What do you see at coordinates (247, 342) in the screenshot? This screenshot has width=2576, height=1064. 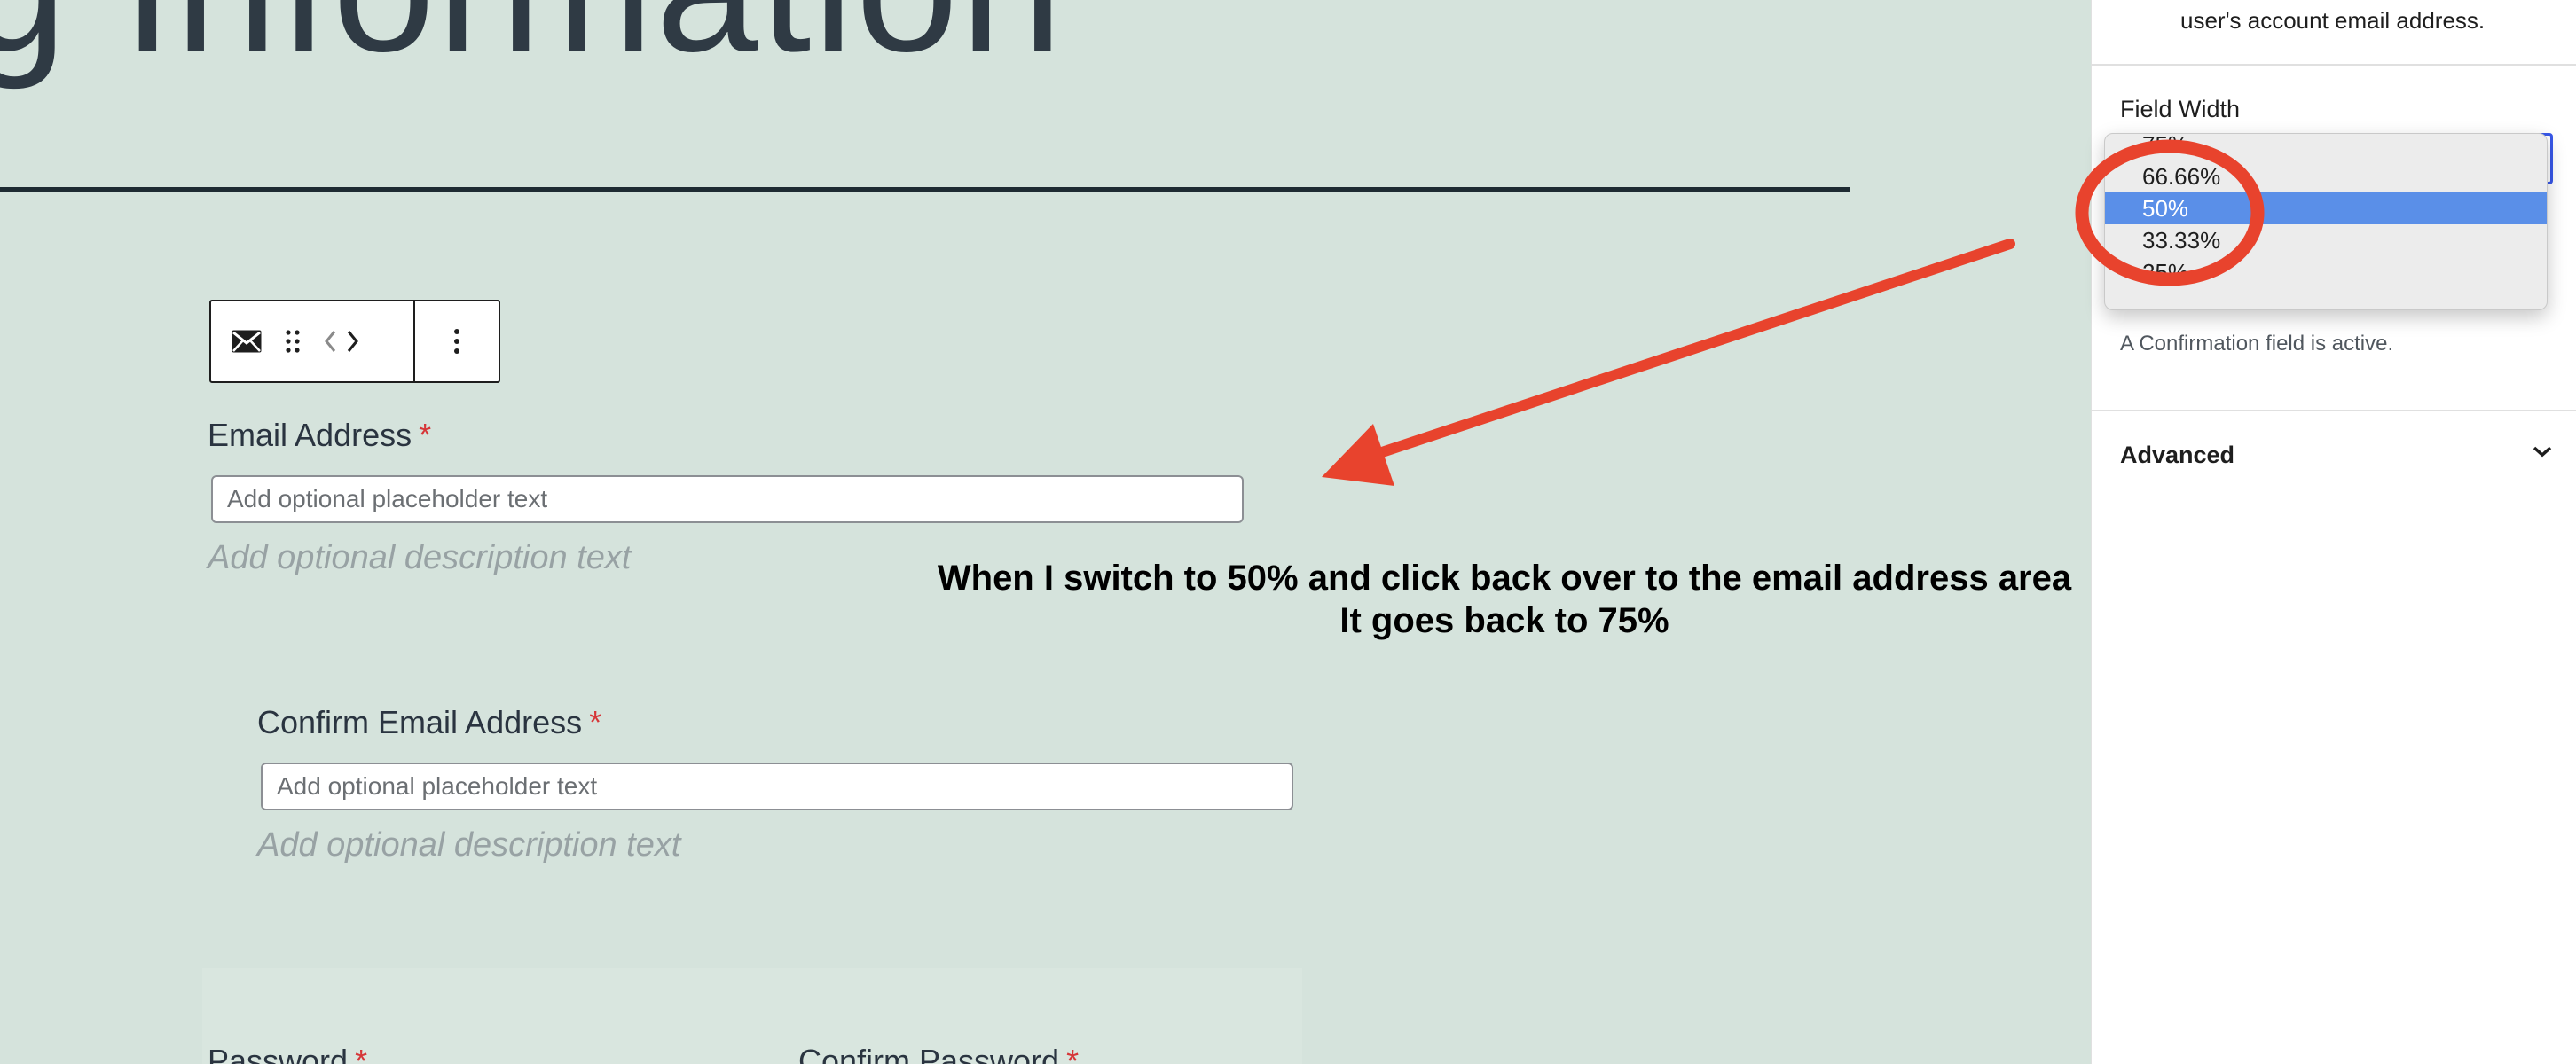 I see `envelope-icon` at bounding box center [247, 342].